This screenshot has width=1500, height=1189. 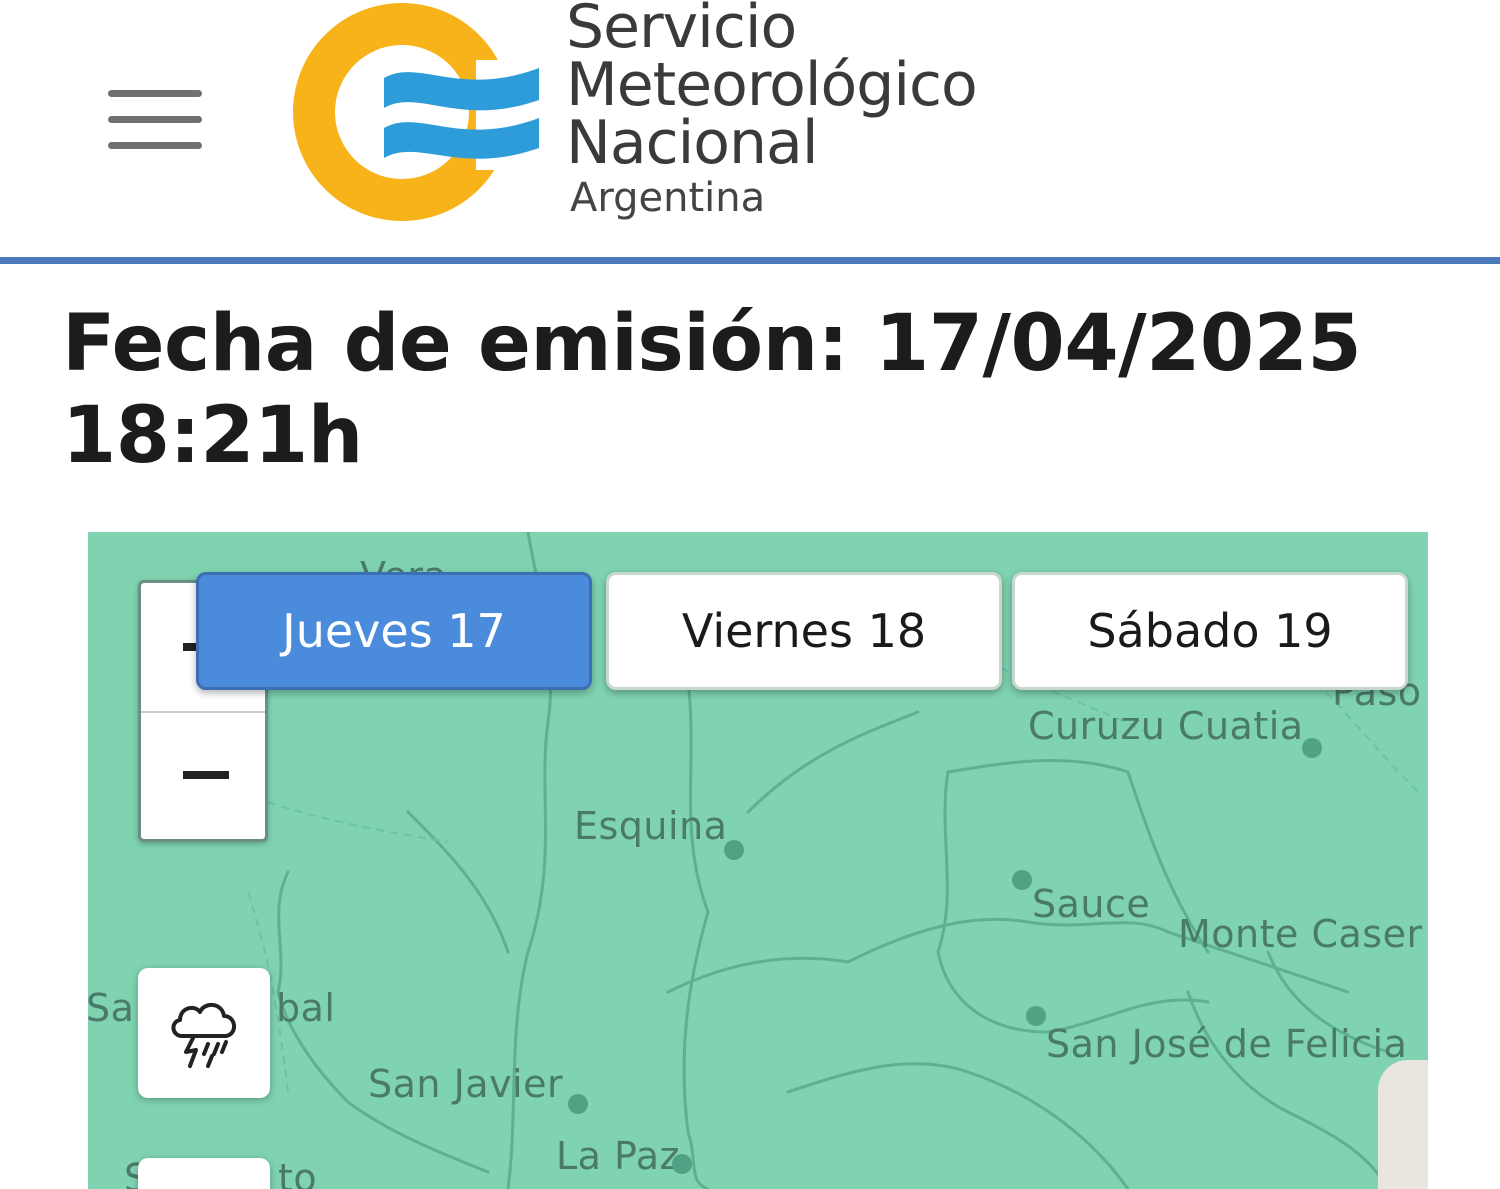 I want to click on place-label-la-paz: La Paz, so click(x=618, y=1156).